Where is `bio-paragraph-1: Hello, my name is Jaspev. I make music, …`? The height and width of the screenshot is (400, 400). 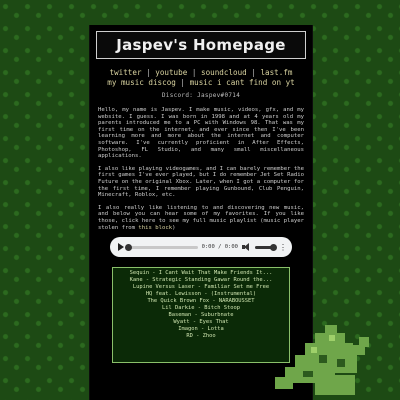
bio-paragraph-1: Hello, my name is Jaspev. I make music, … is located at coordinates (201, 133).